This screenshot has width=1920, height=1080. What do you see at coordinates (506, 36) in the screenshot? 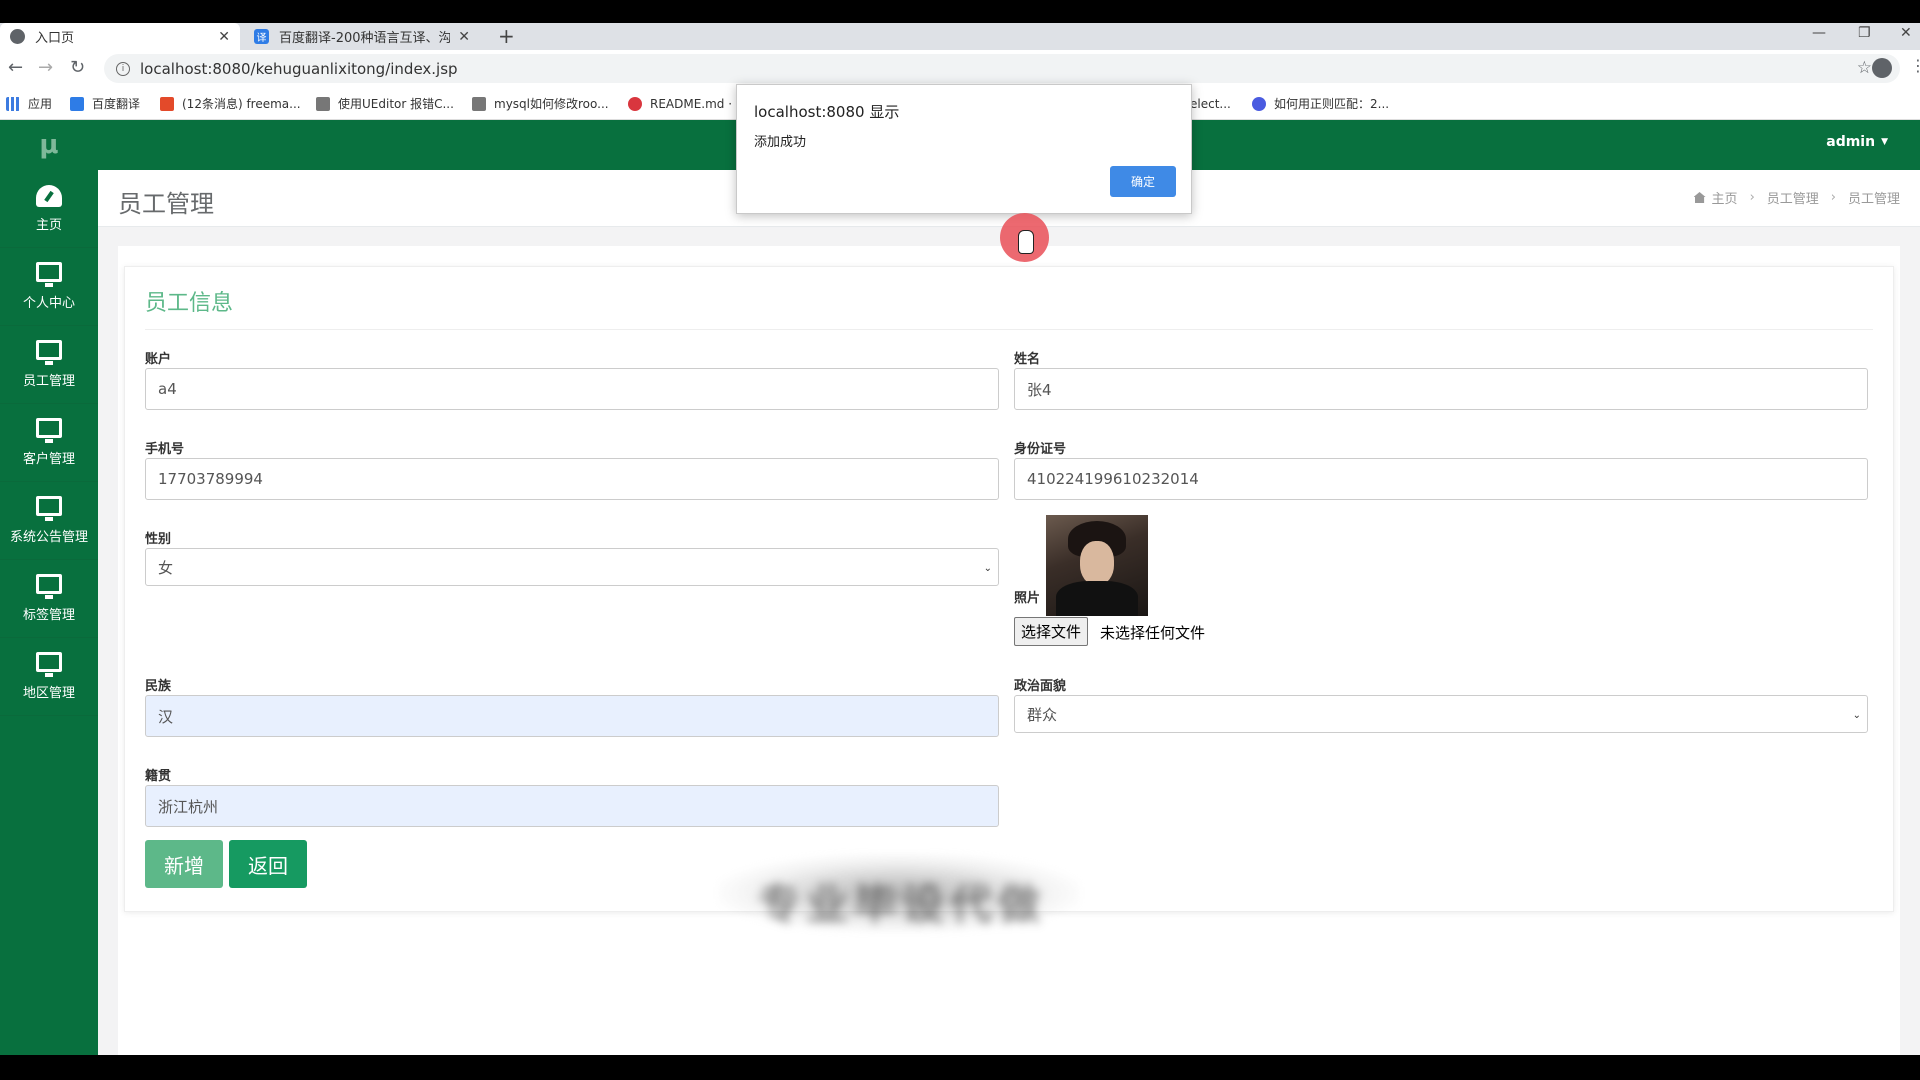
I see `new-tab-button: +` at bounding box center [506, 36].